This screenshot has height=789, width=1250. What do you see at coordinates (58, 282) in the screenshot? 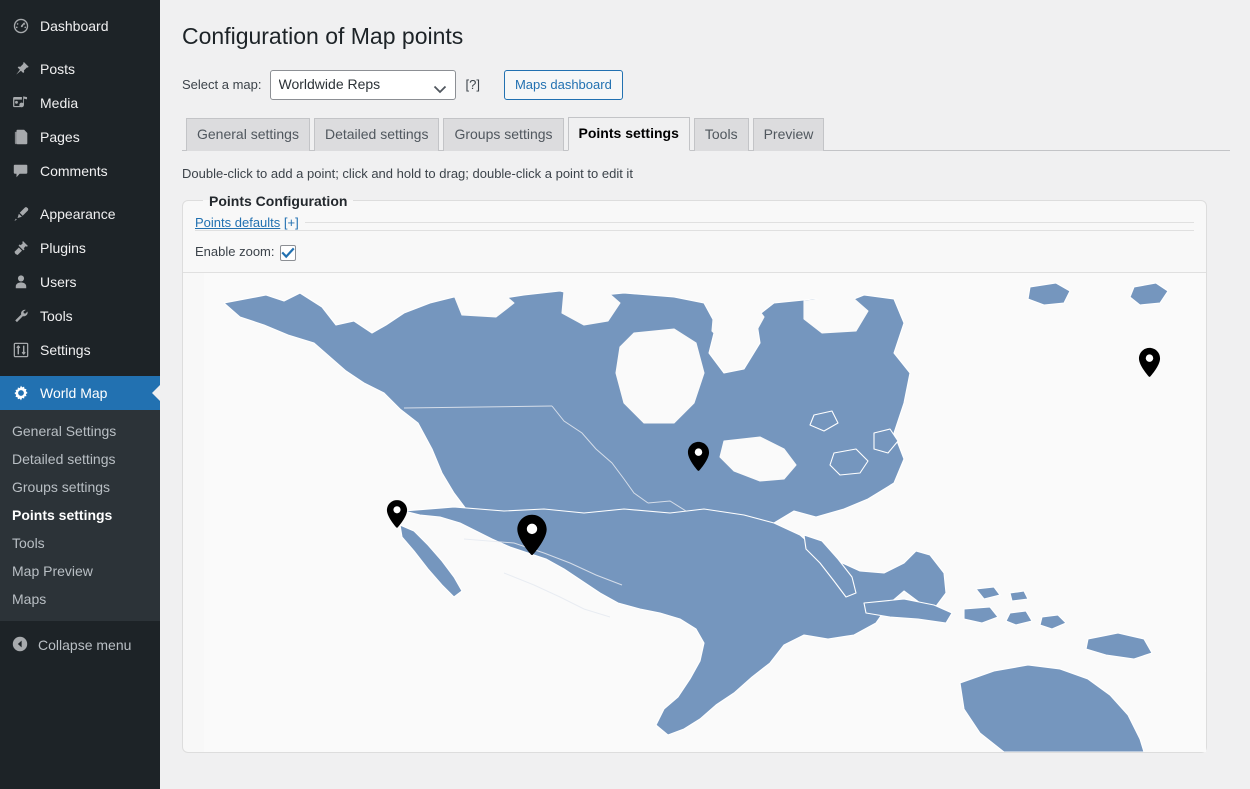
I see `sidebar-item-label: Users` at bounding box center [58, 282].